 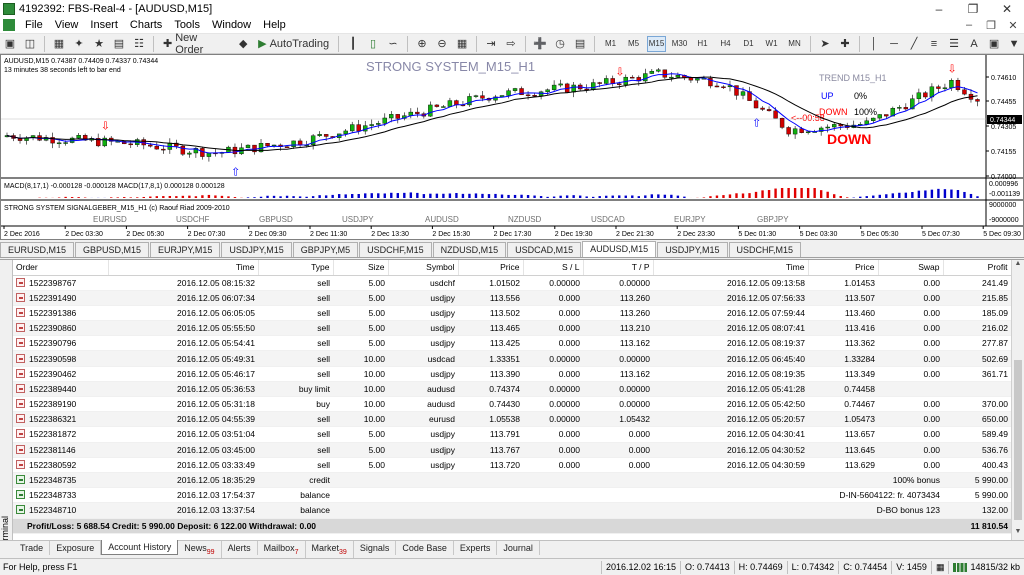 What do you see at coordinates (67, 25) in the screenshot?
I see `menu-view: View` at bounding box center [67, 25].